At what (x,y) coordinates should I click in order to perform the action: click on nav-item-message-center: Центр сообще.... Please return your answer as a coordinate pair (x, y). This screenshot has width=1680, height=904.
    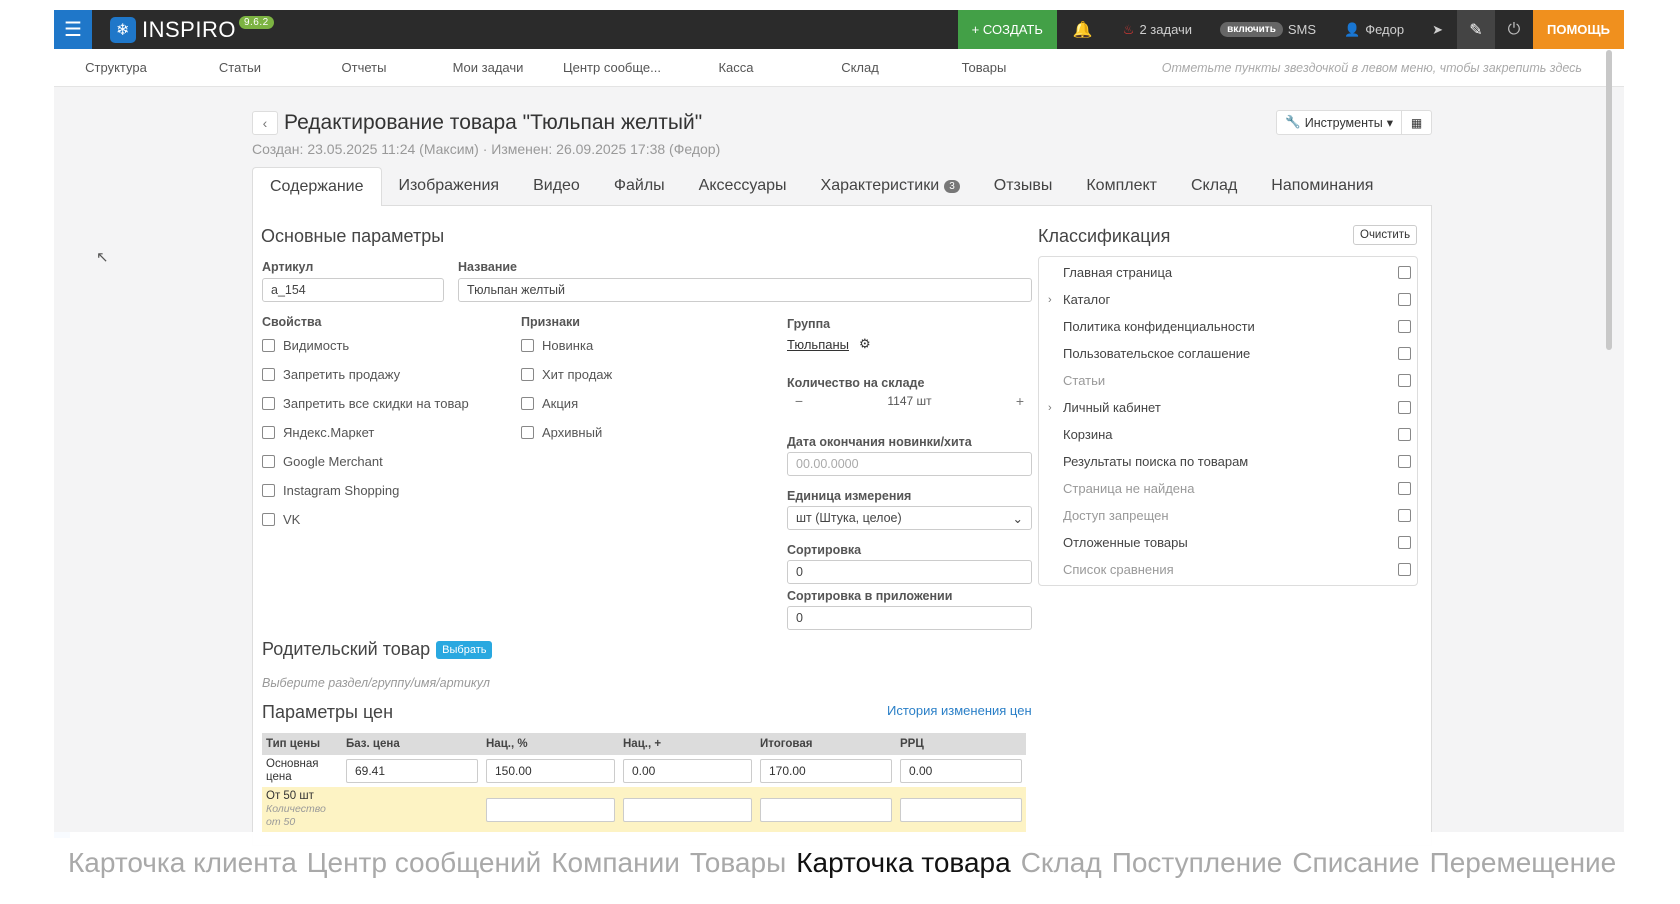
    Looking at the image, I should click on (612, 67).